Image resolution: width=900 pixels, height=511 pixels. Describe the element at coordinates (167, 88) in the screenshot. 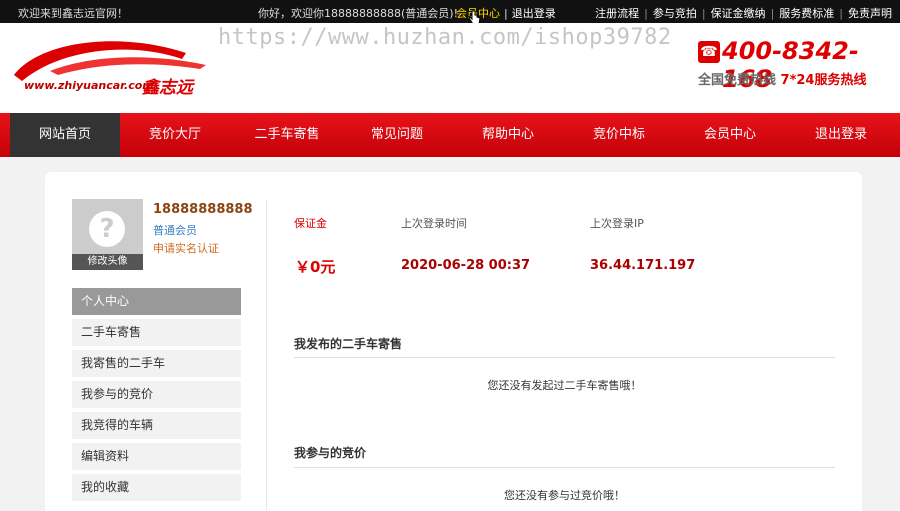

I see `logo-brand-name: 鑫志远` at that location.